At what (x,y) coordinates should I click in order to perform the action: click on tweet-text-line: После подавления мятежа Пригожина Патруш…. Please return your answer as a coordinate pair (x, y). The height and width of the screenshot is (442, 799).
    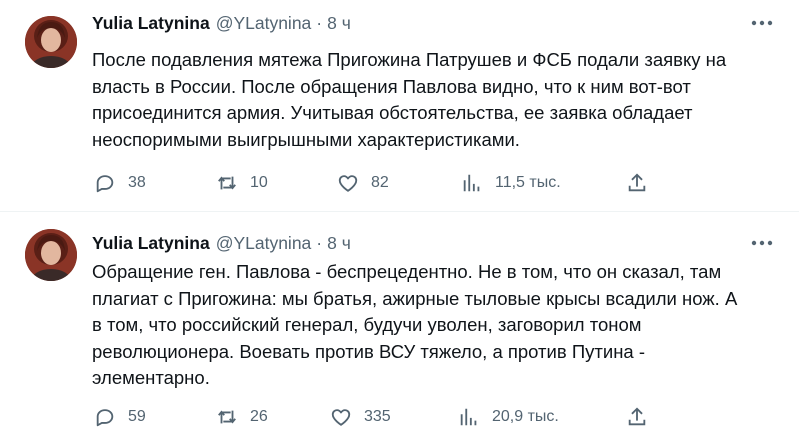
    Looking at the image, I should click on (409, 59).